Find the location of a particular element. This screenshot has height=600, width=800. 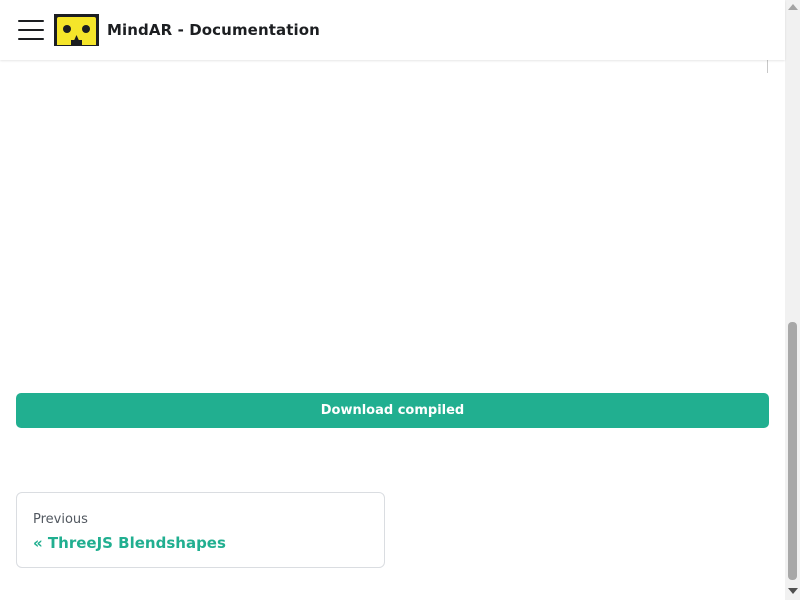

hamburger-menu-icon is located at coordinates (31, 30).